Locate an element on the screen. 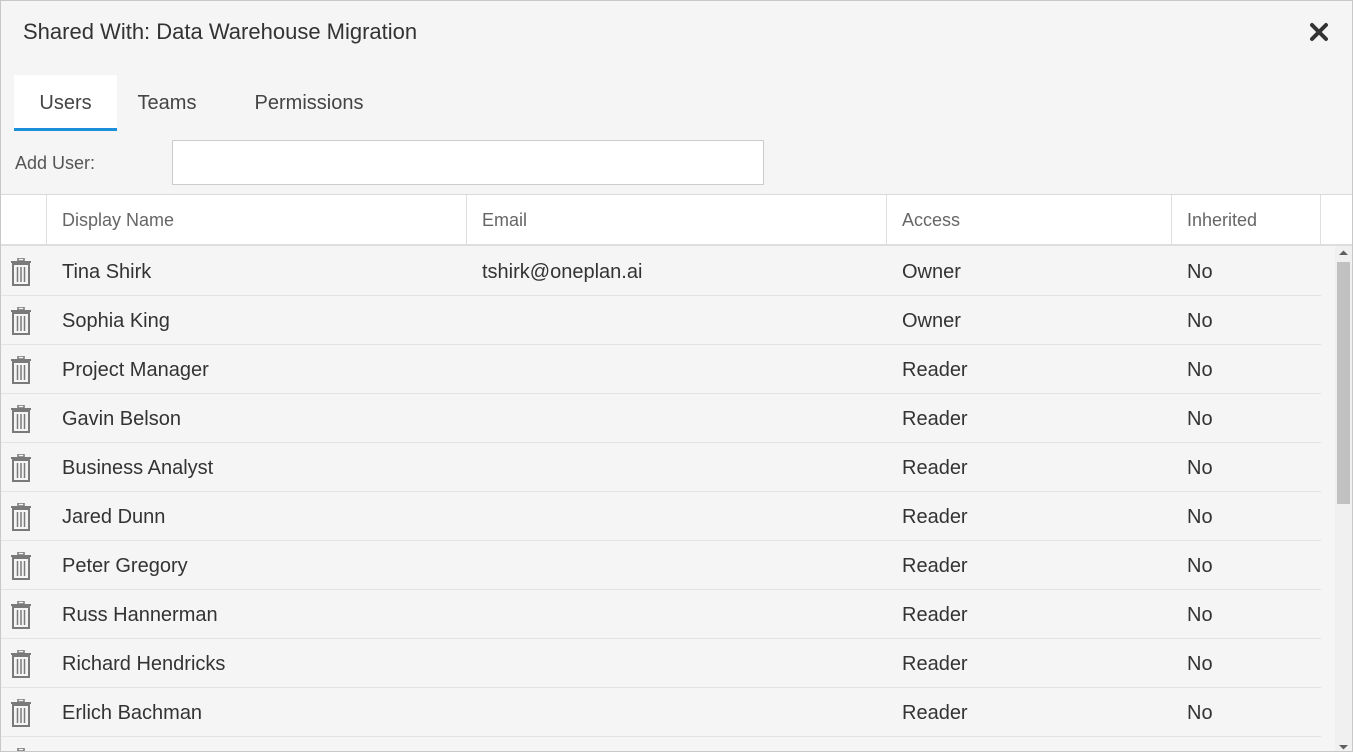 Image resolution: width=1353 pixels, height=752 pixels. display-name-cell: Project Manager is located at coordinates (135, 370).